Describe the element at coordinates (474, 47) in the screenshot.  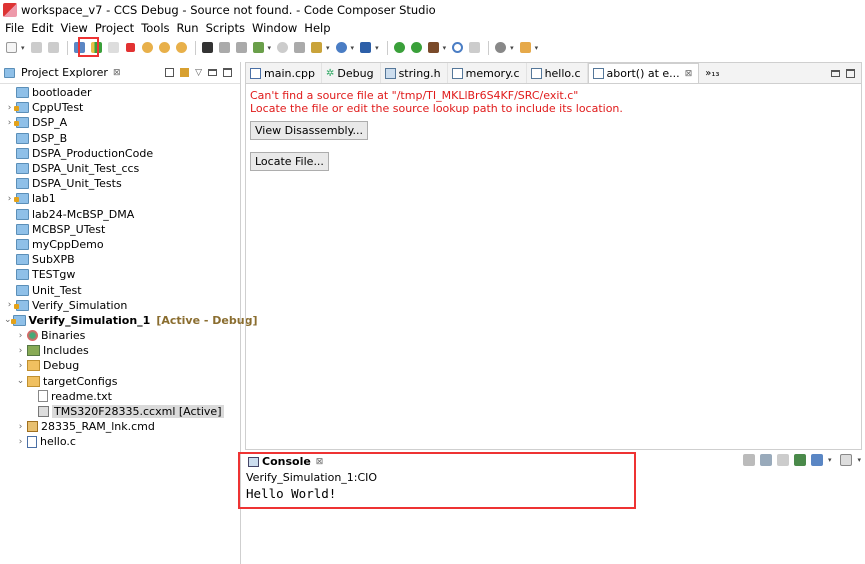
I see `open-type-icon` at that location.